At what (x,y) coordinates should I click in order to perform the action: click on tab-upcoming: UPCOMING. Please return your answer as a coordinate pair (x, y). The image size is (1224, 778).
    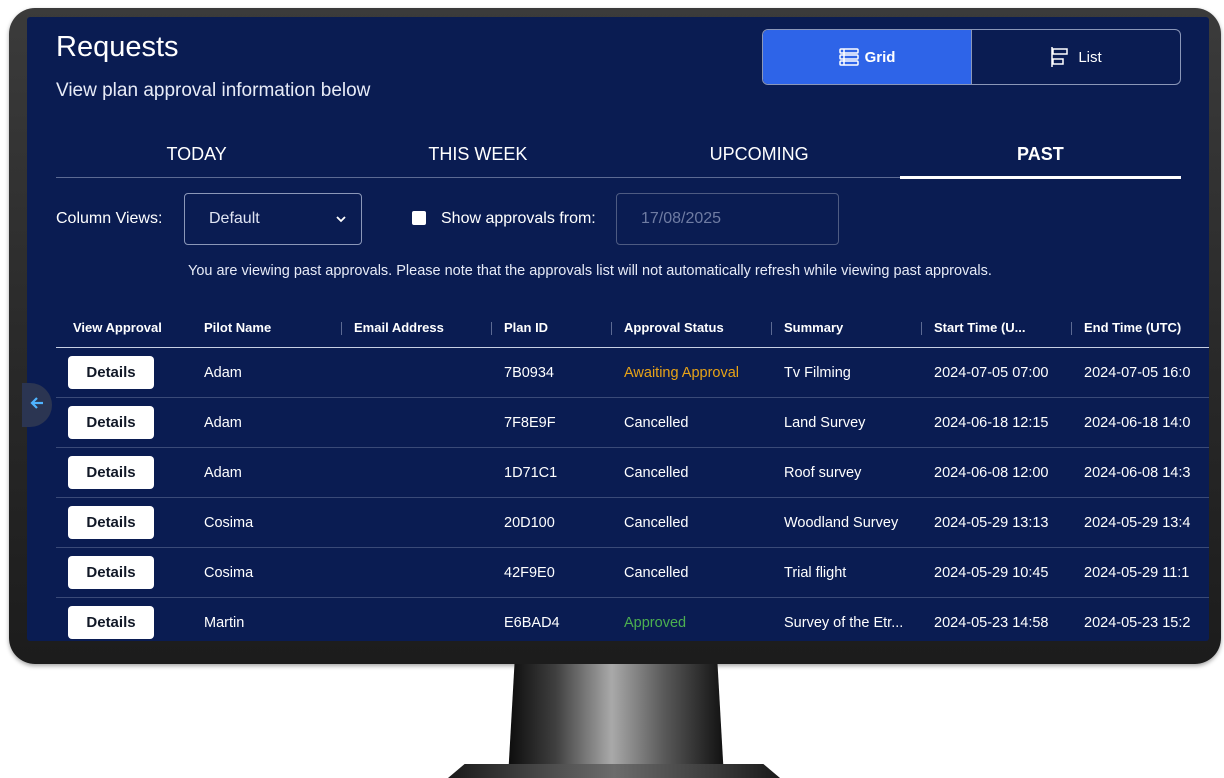
    Looking at the image, I should click on (759, 154).